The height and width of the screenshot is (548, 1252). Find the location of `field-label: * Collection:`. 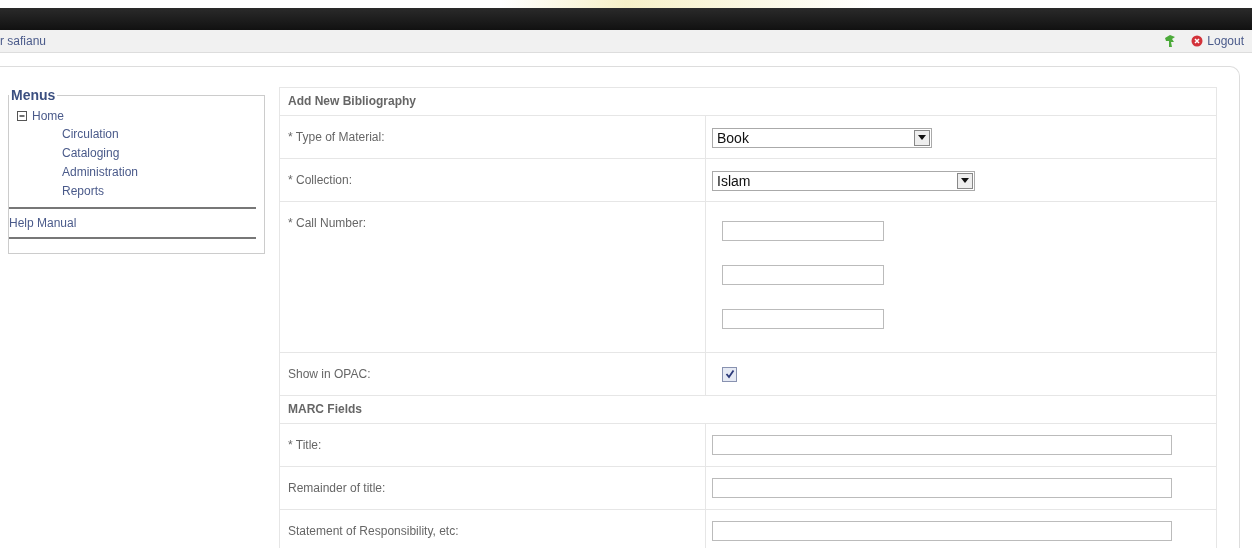

field-label: * Collection: is located at coordinates (320, 180).